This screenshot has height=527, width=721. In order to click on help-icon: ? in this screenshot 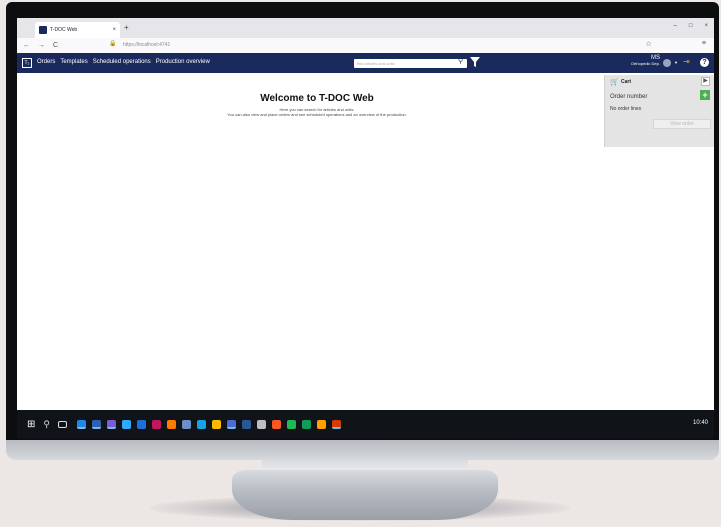, I will do `click(704, 62)`.